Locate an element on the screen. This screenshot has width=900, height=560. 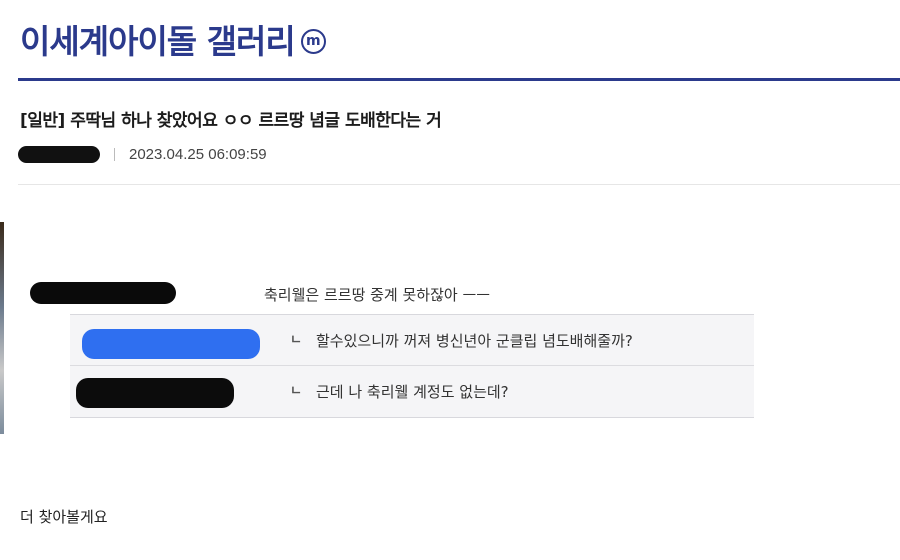
header-divider is located at coordinates (459, 79).